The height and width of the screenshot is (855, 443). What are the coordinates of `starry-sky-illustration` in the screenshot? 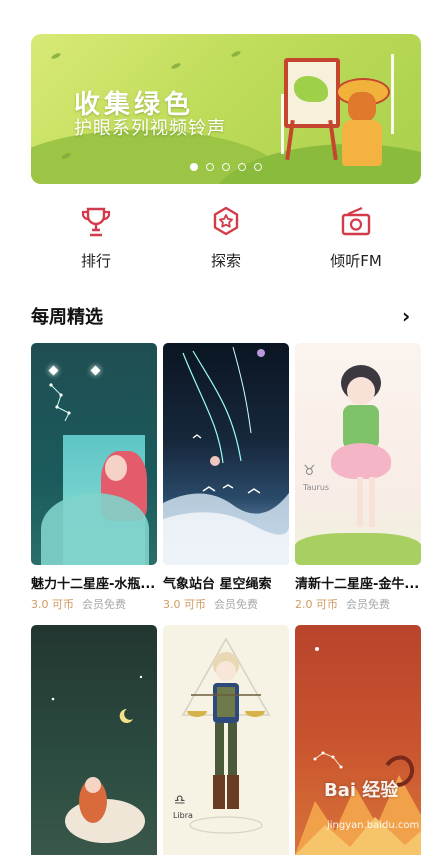 It's located at (226, 455).